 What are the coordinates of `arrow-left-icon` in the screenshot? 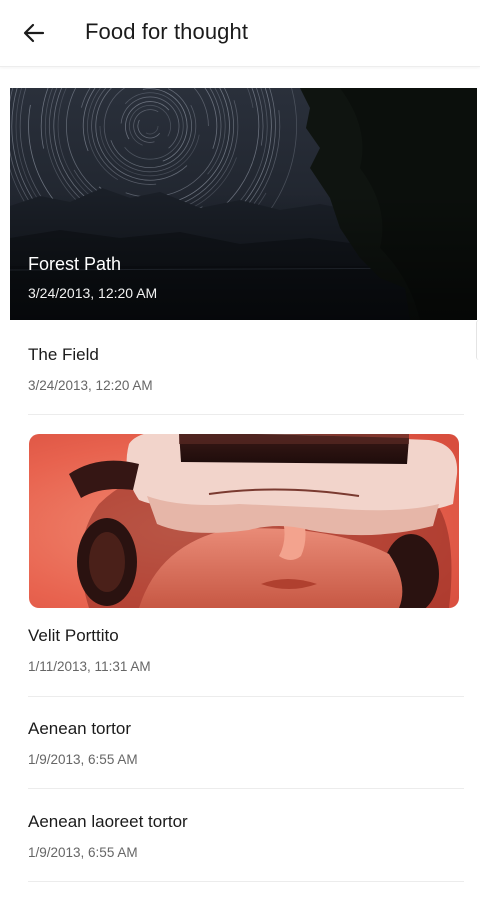 It's located at (34, 33).